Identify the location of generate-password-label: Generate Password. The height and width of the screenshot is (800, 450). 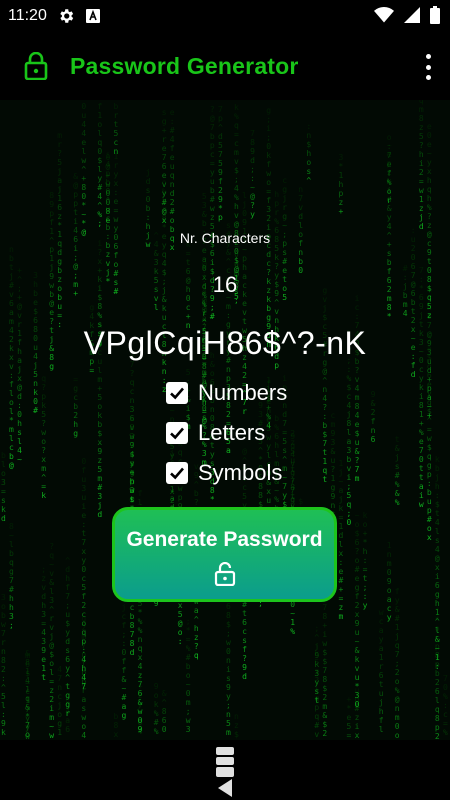
(224, 539).